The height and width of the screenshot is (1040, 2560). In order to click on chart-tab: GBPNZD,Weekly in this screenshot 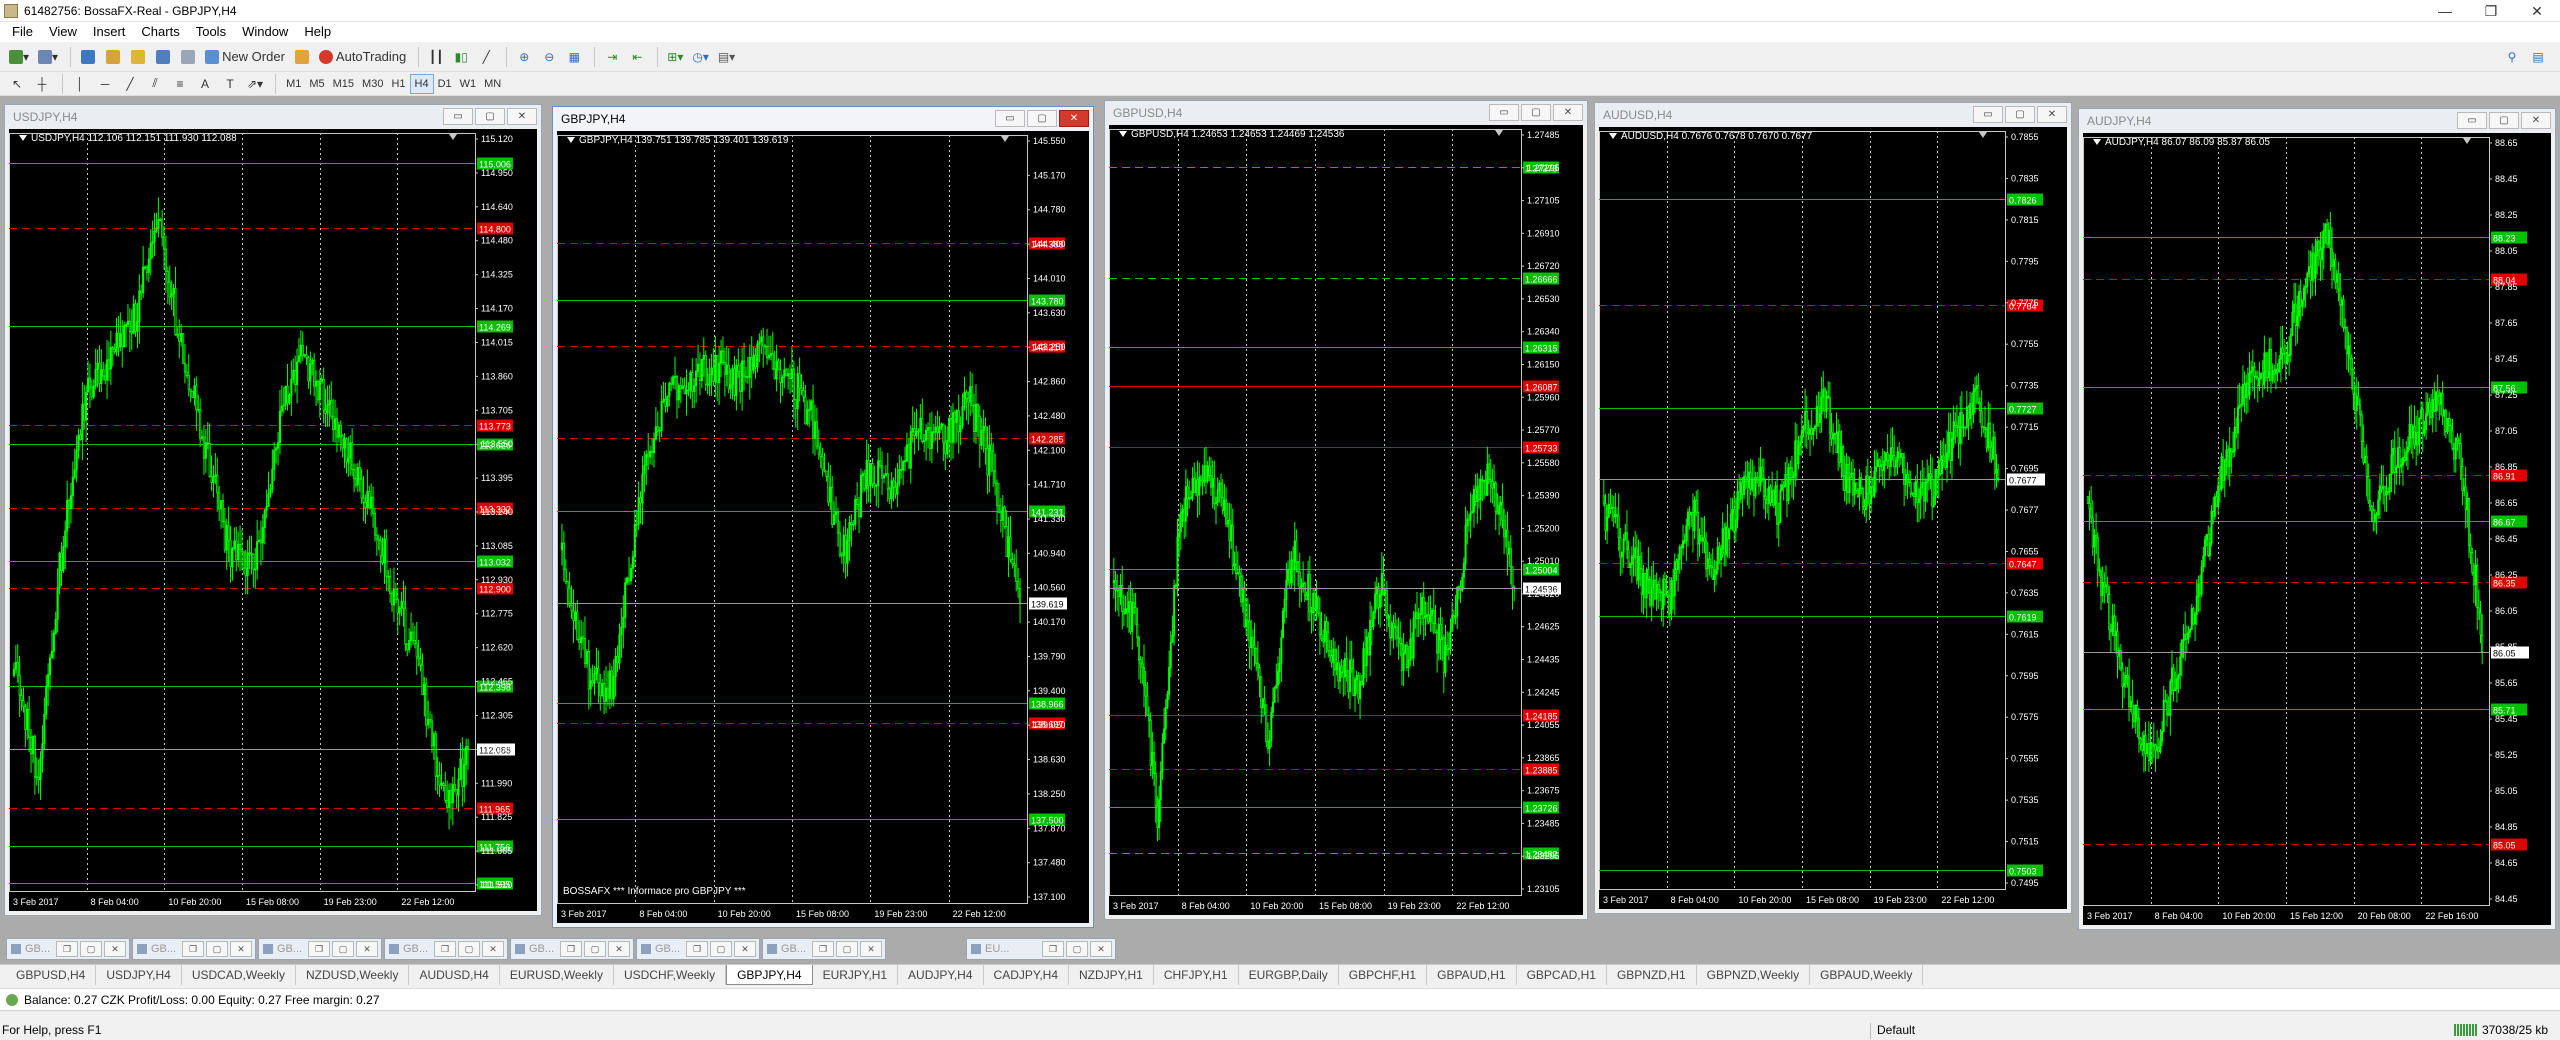, I will do `click(1754, 975)`.